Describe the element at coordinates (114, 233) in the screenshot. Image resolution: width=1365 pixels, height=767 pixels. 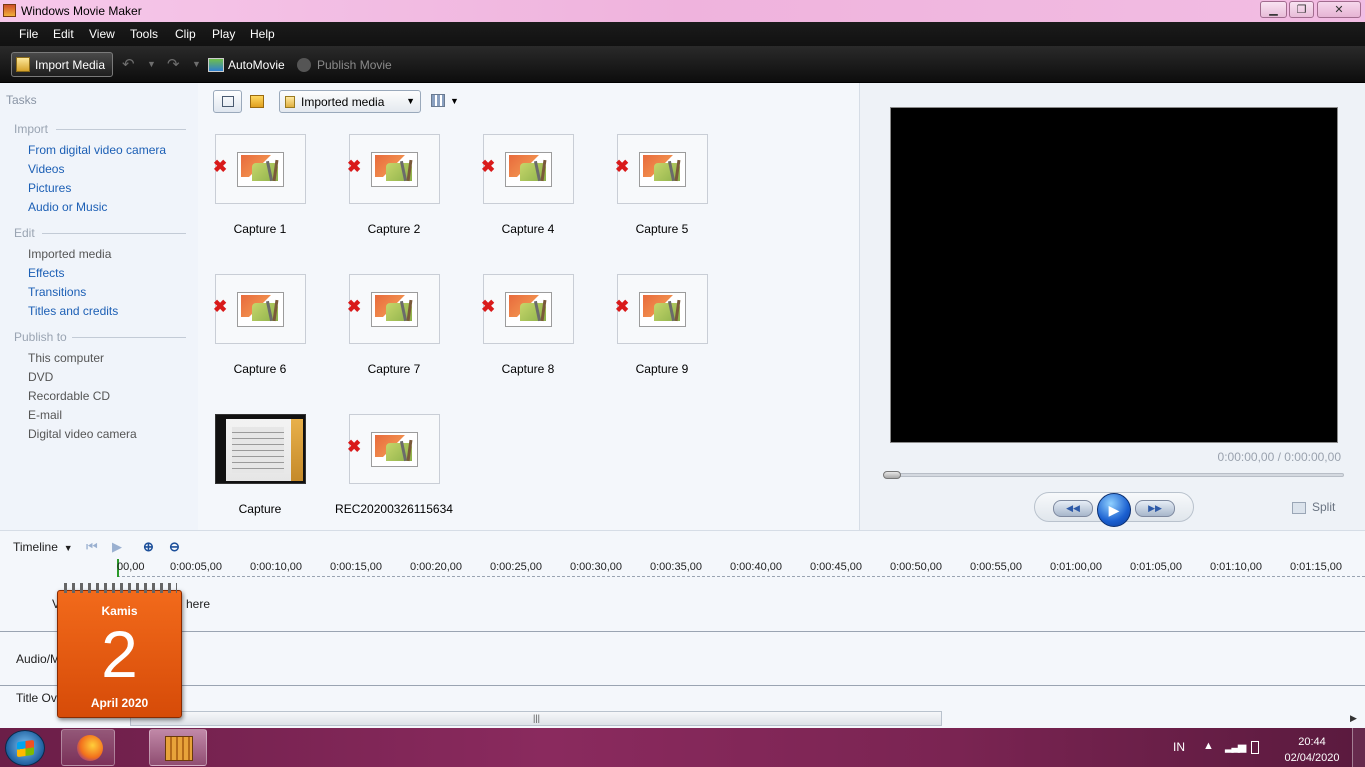
I see `edit-divider` at that location.